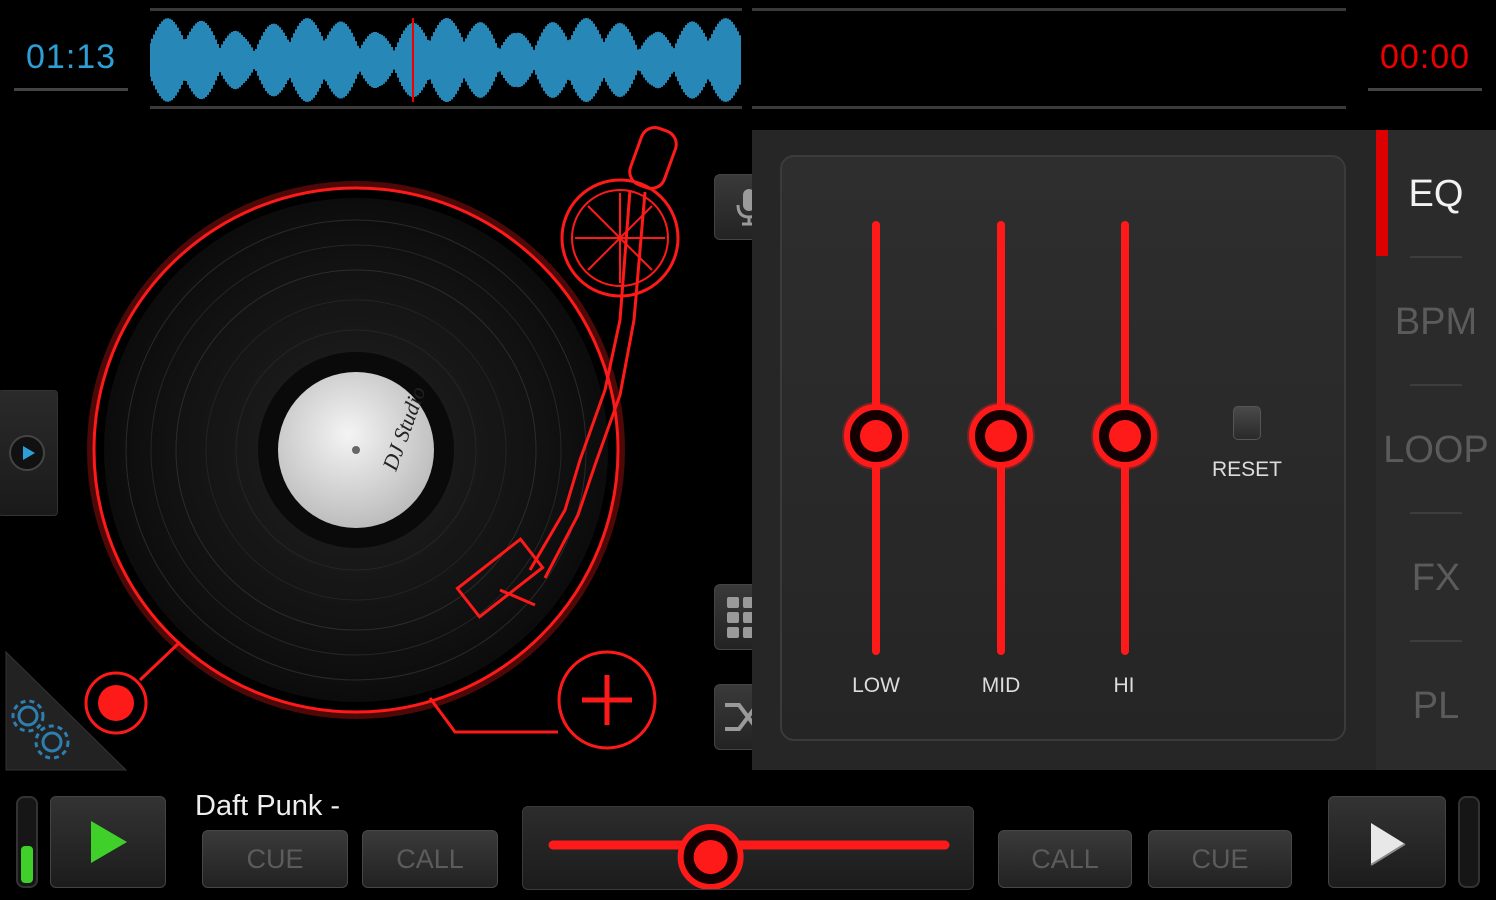 This screenshot has width=1496, height=900. Describe the element at coordinates (1436, 194) in the screenshot. I see `tab-eq: EQ` at that location.